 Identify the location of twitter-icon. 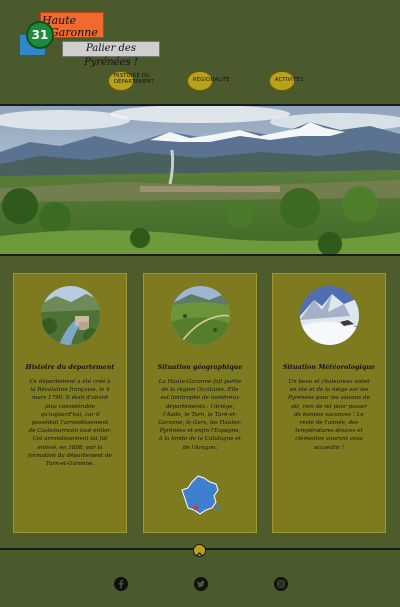
(201, 583).